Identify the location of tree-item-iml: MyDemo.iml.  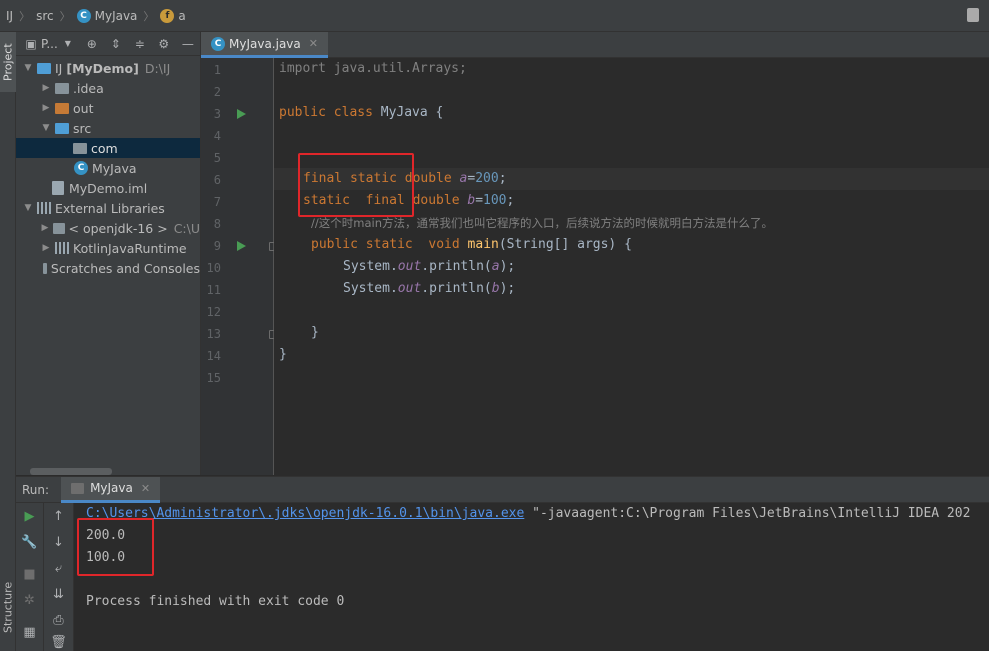
(108, 188).